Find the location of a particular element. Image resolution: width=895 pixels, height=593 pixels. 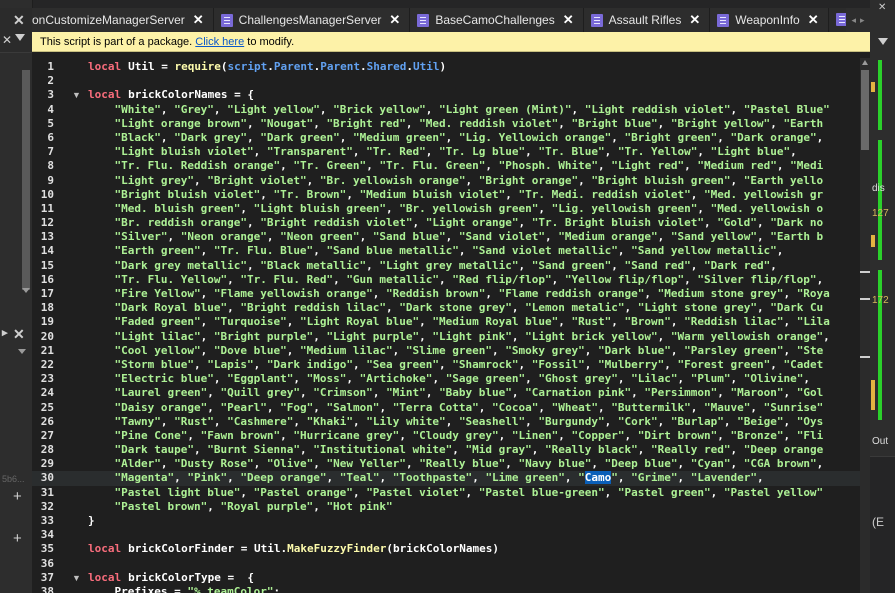

line-number: 2 is located at coordinates (50, 81).